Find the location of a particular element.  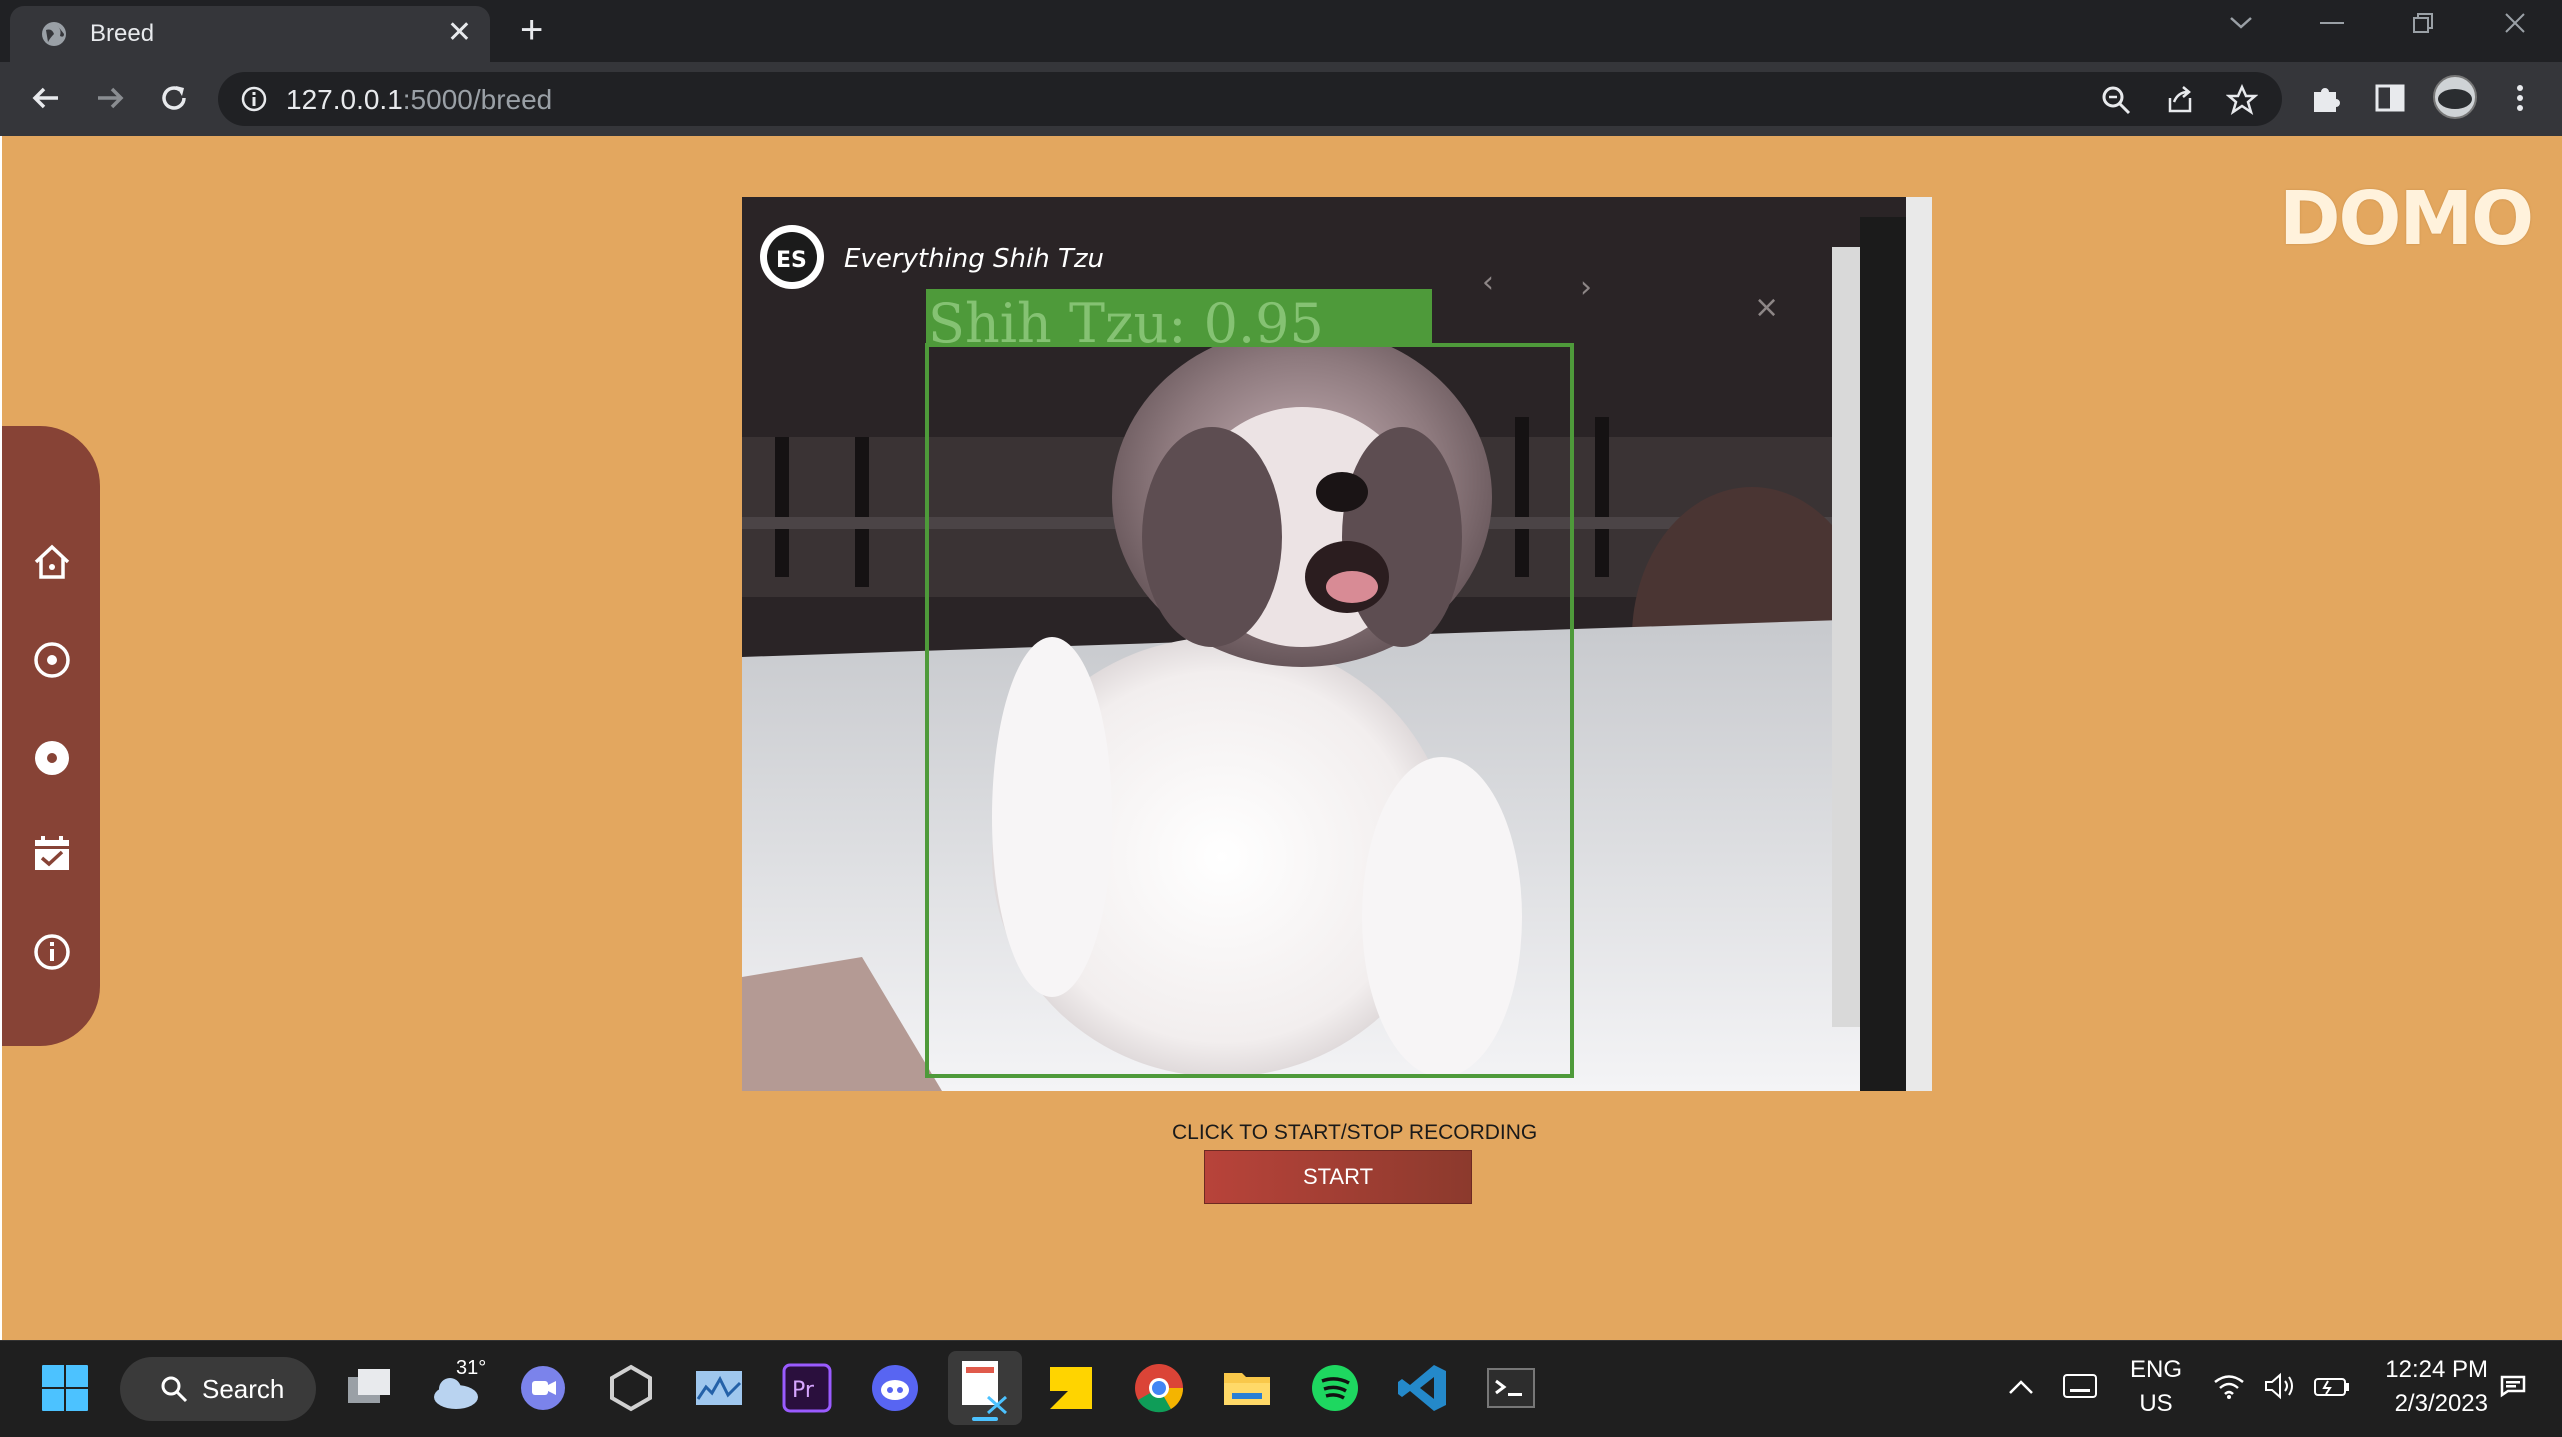

snipping-tool-active is located at coordinates (985, 1388).